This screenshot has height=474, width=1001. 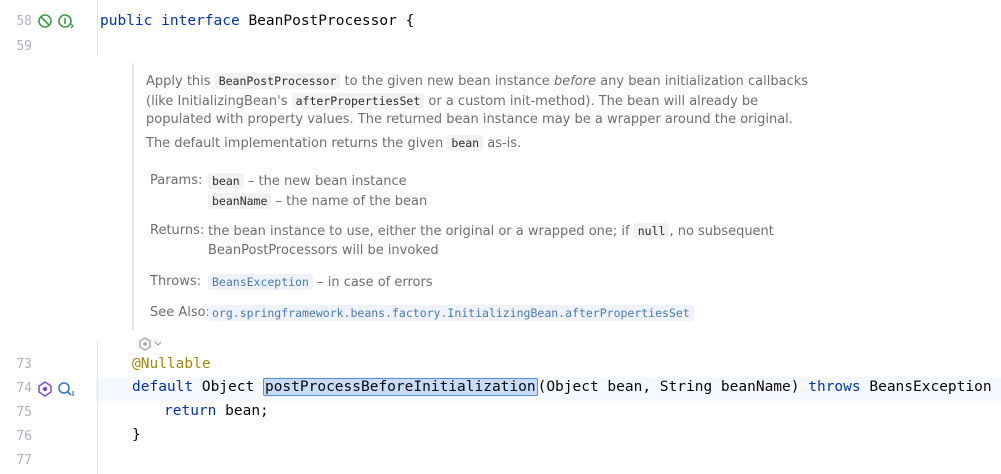 I want to click on keyword: default, so click(x=163, y=387).